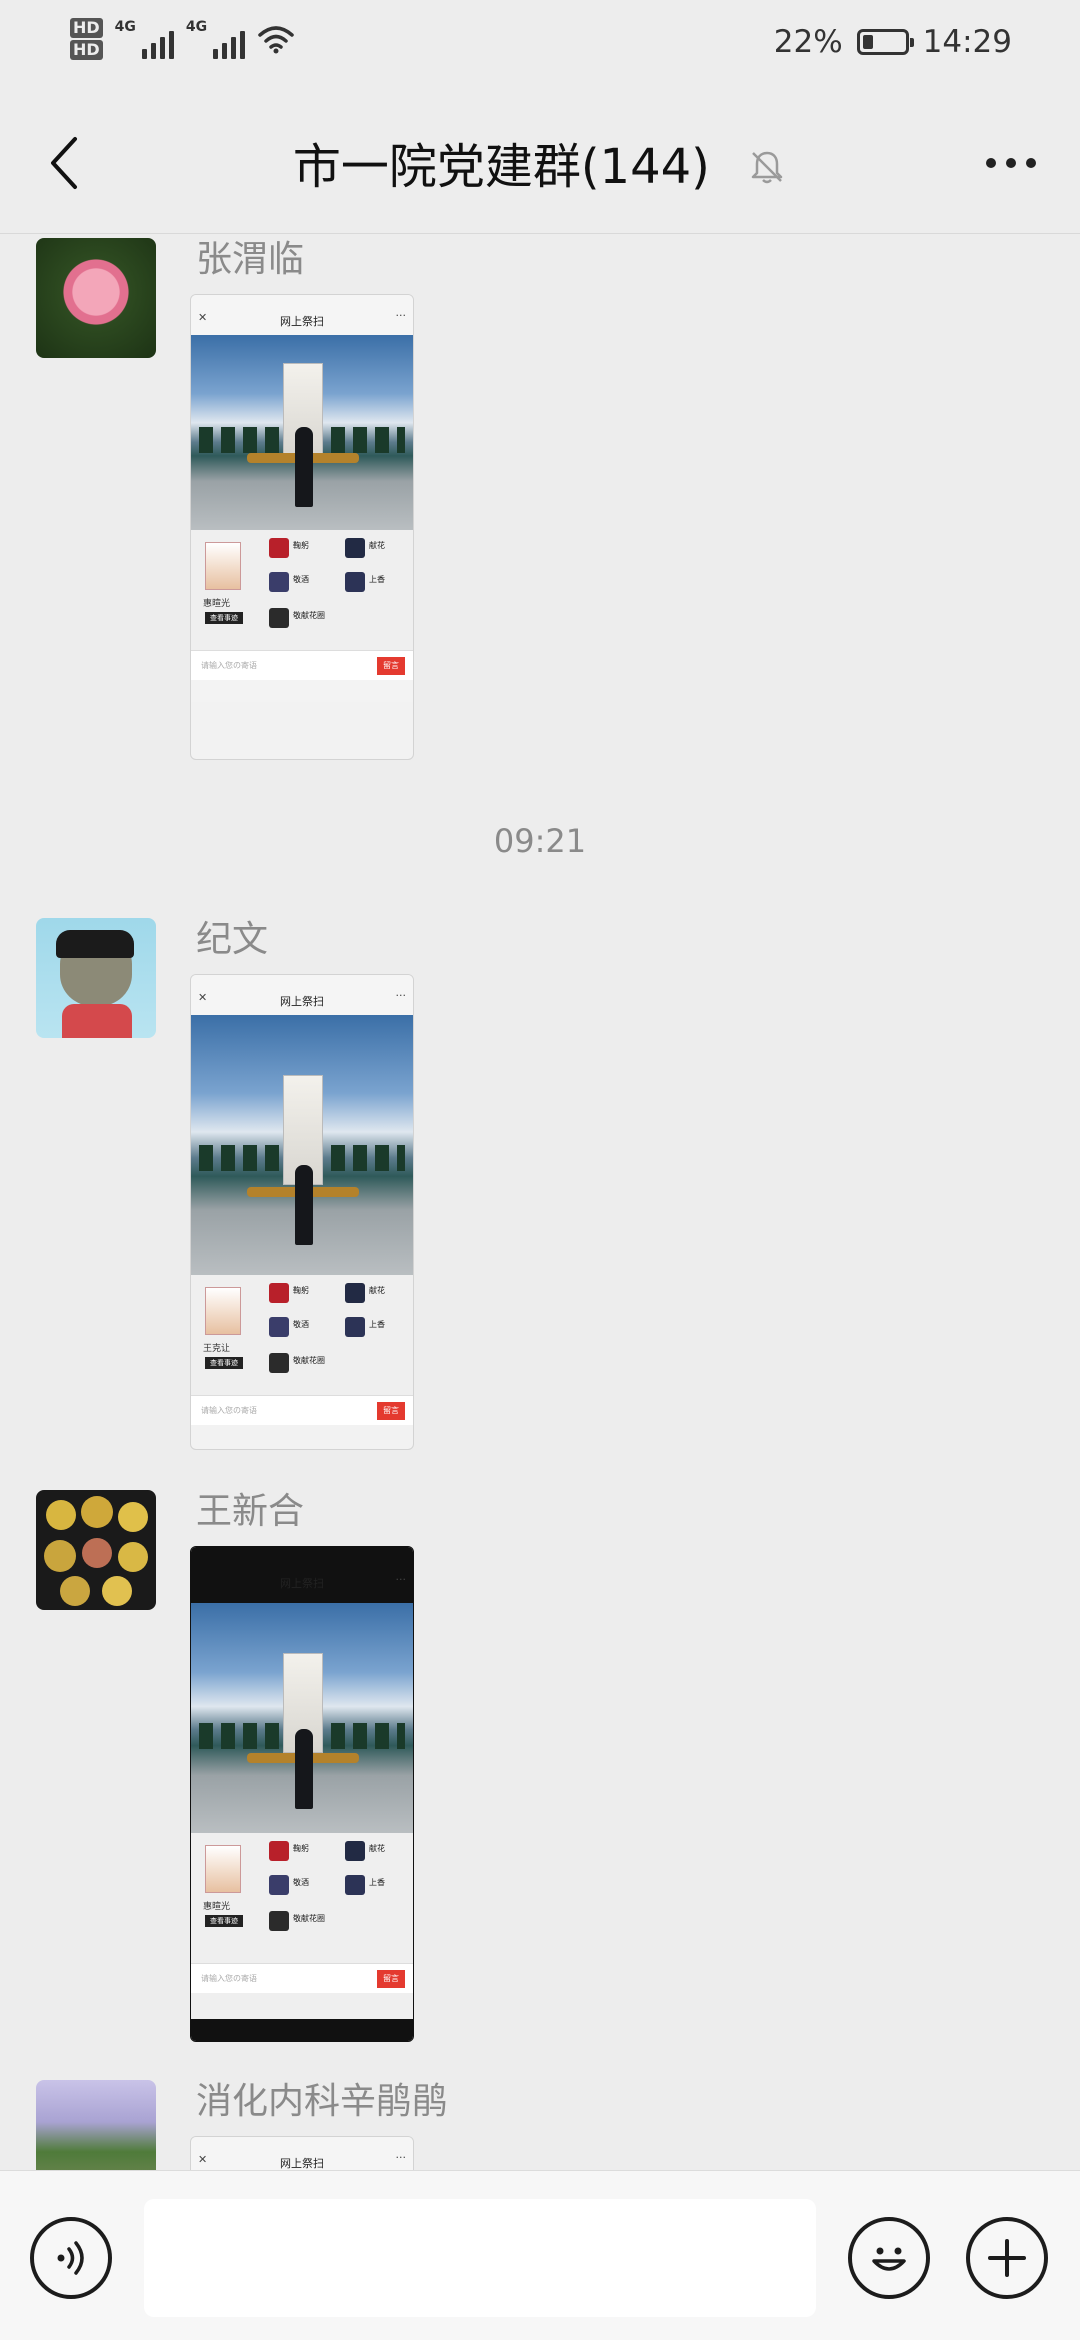 This screenshot has height=2340, width=1080. I want to click on time-divider: 09:21, so click(540, 841).